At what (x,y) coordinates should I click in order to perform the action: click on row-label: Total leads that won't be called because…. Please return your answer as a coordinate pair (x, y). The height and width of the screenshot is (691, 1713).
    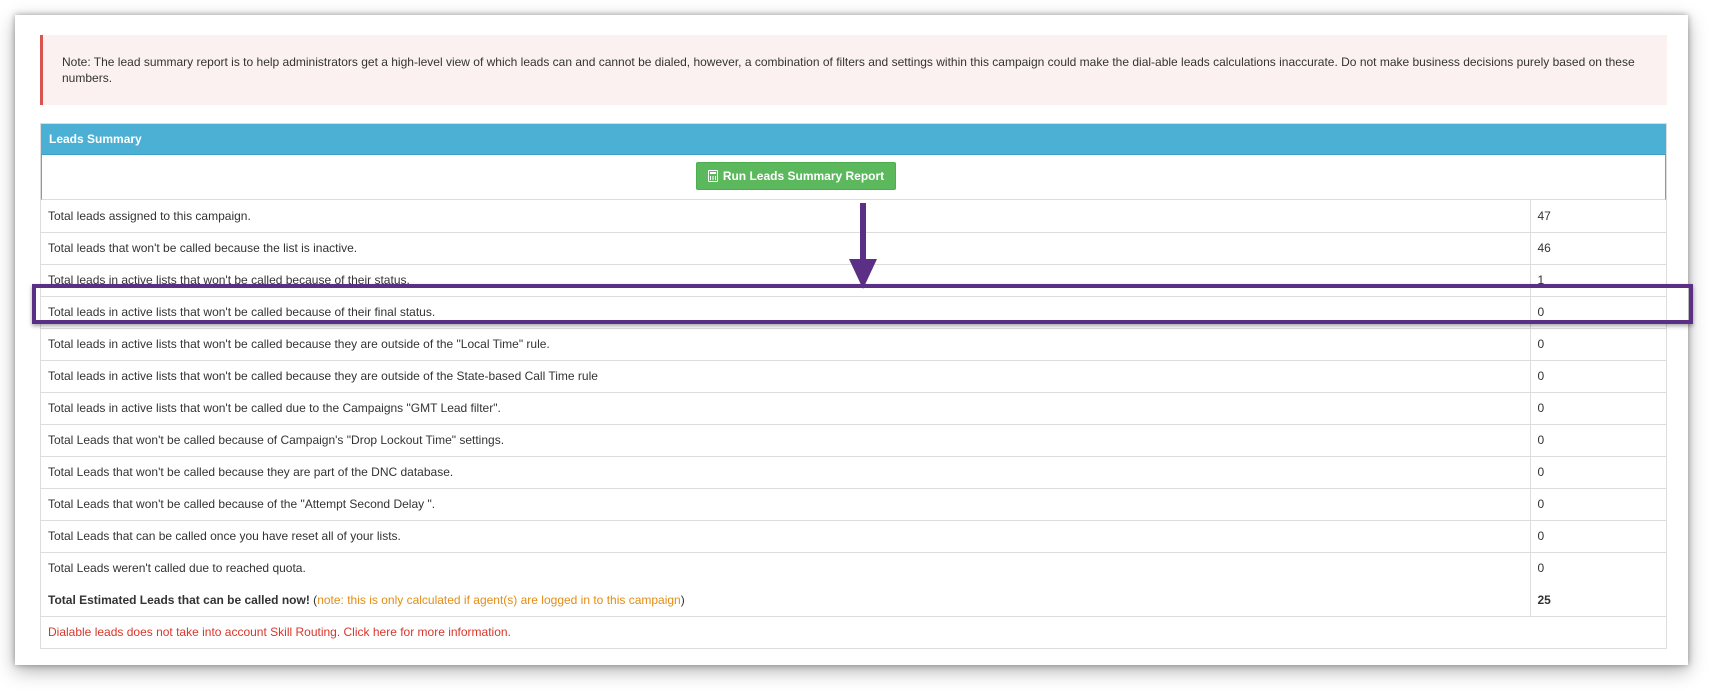
    Looking at the image, I should click on (785, 247).